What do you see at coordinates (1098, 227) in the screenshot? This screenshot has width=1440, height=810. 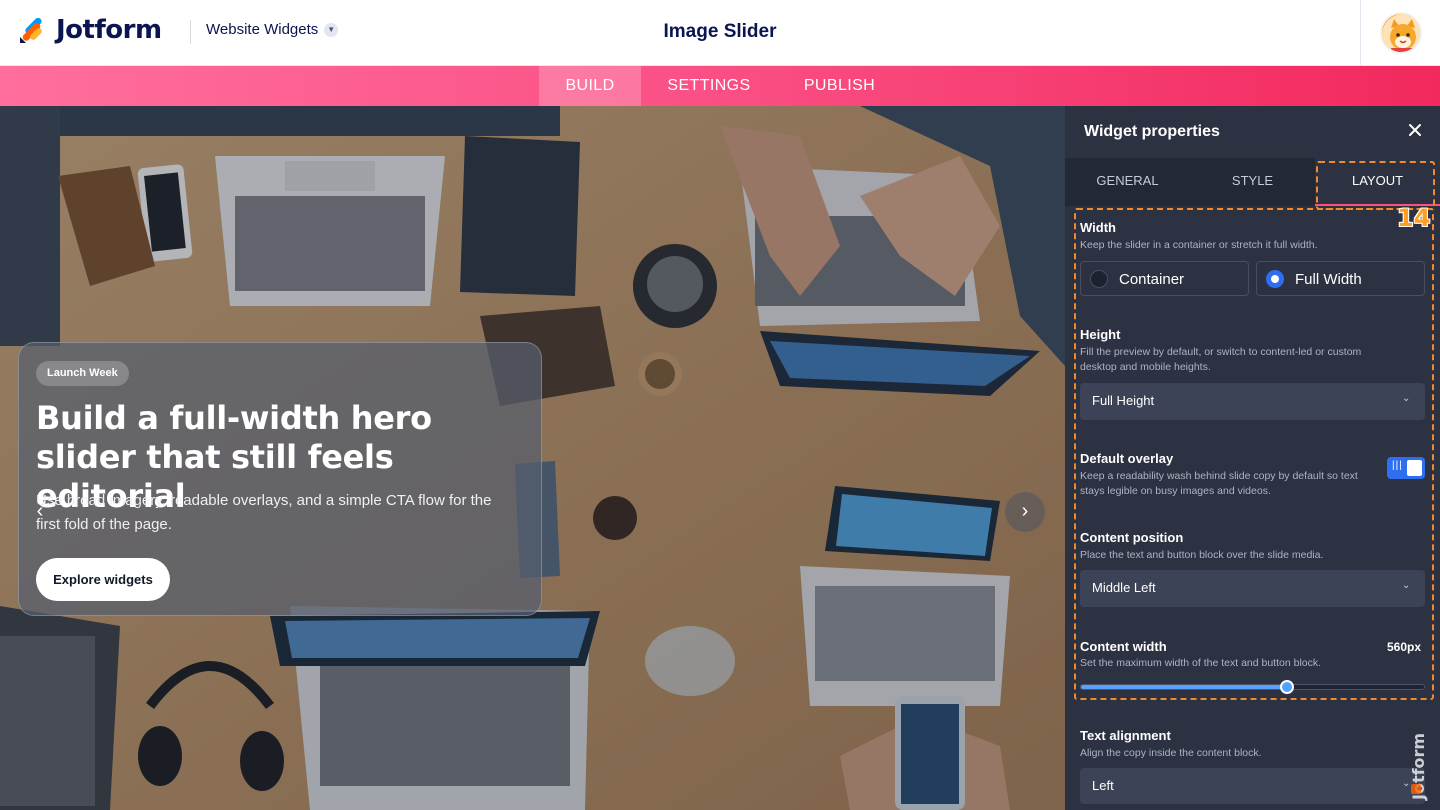 I see `width-title: Width` at bounding box center [1098, 227].